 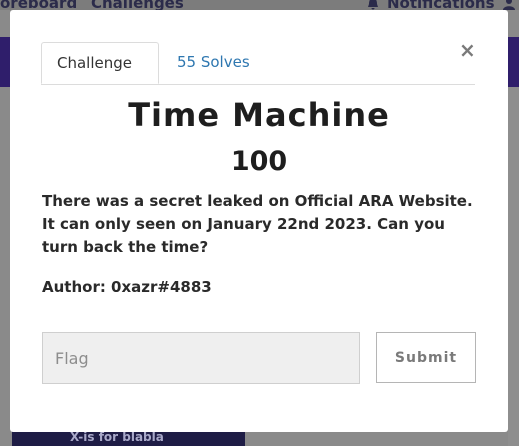 I want to click on tab-solves: 55 Solves, so click(x=213, y=62).